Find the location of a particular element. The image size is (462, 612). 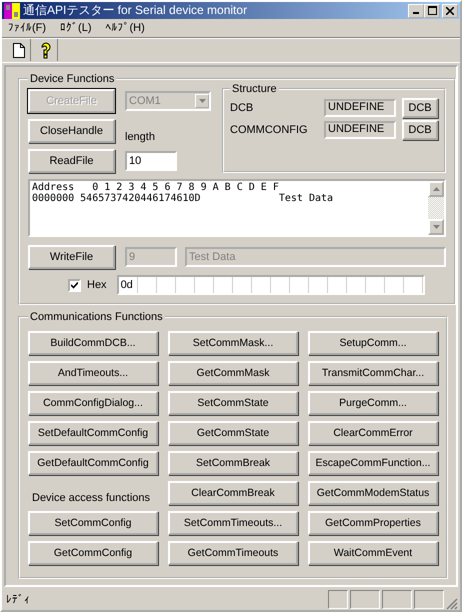

resize-grip-icon is located at coordinates (452, 604).